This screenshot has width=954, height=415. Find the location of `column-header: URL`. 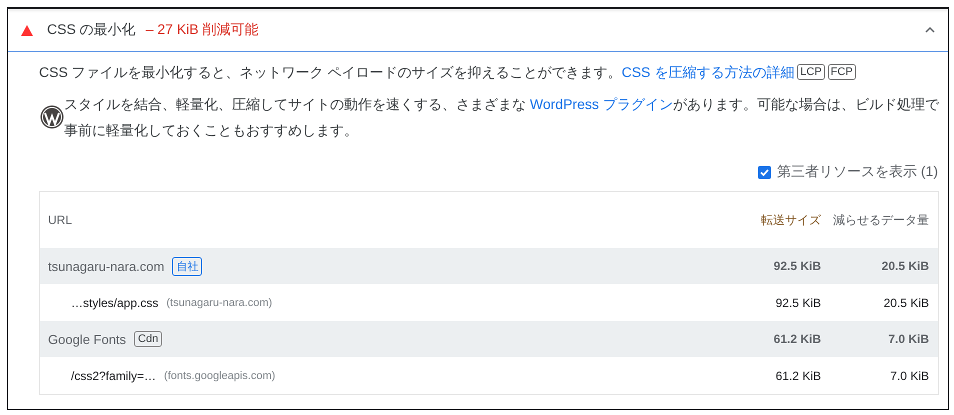

column-header: URL is located at coordinates (61, 220).